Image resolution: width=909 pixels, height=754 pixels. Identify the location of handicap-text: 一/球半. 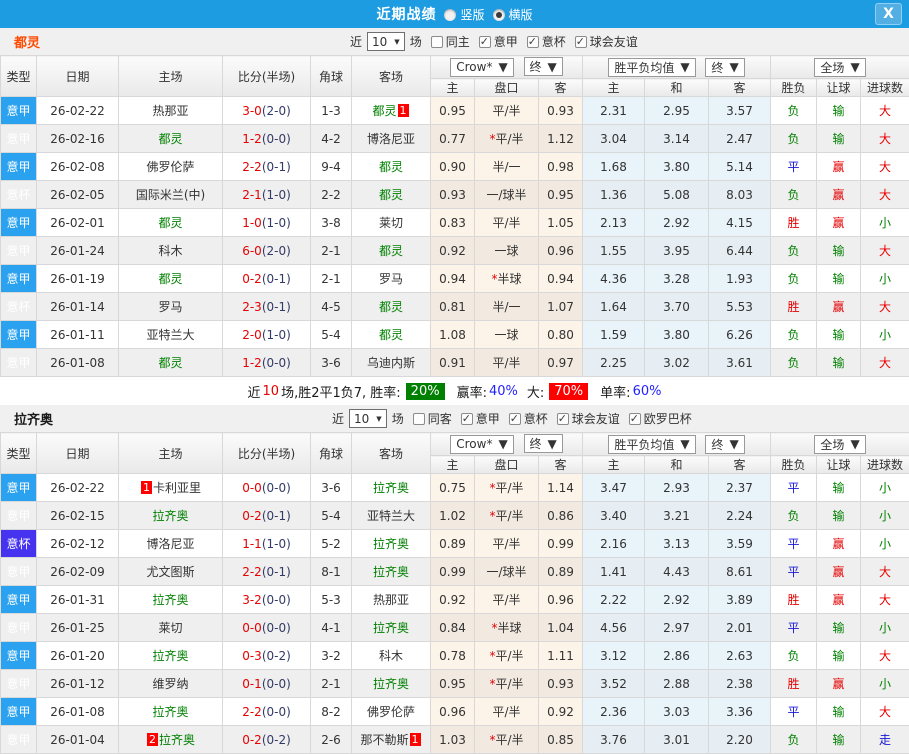
(506, 195).